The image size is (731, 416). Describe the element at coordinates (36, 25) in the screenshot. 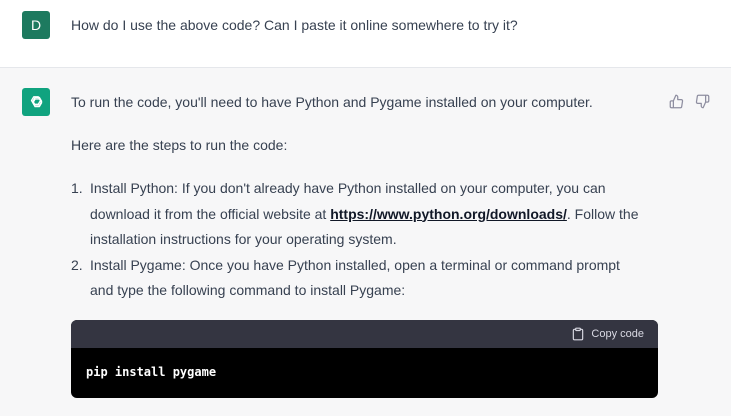

I see `user-avatar: D` at that location.